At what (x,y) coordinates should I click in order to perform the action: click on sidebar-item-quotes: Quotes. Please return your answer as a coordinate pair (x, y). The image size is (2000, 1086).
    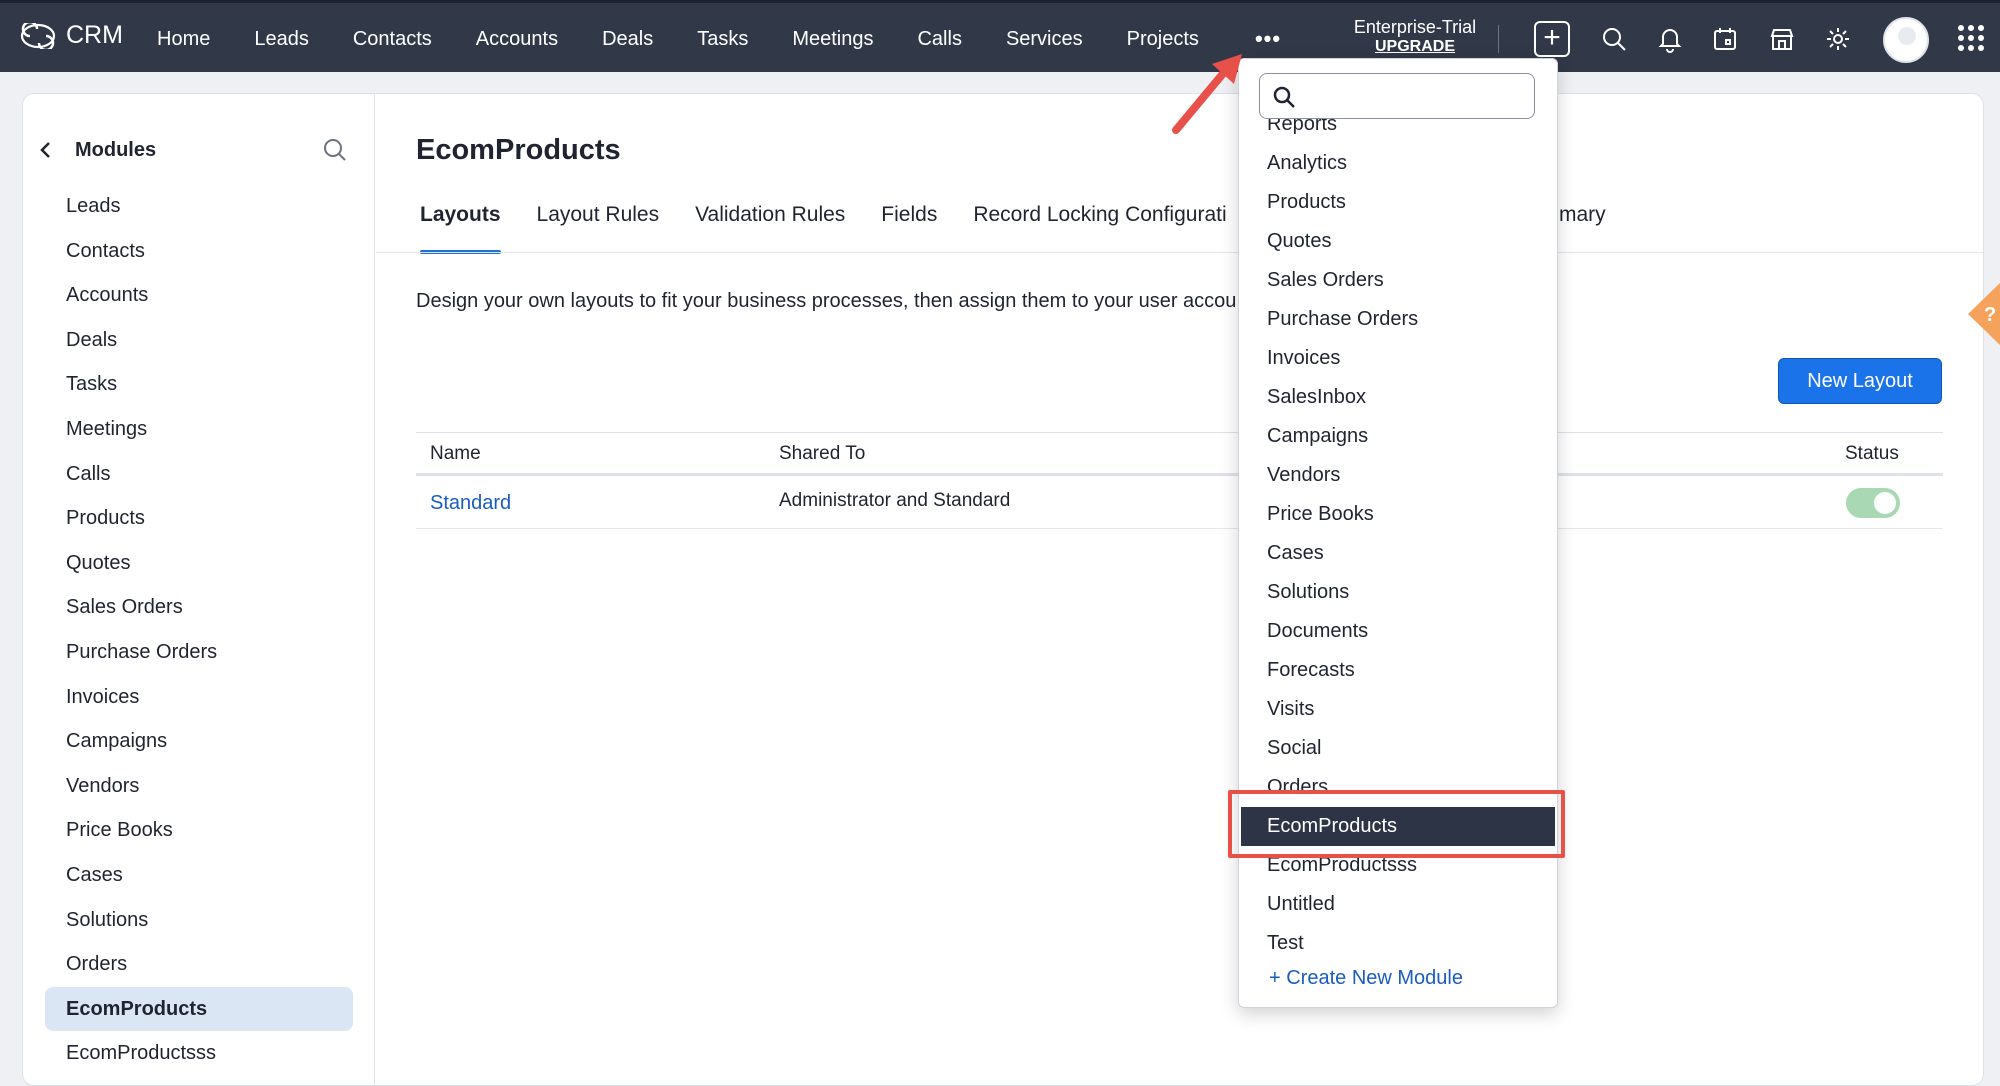
    Looking at the image, I should click on (199, 563).